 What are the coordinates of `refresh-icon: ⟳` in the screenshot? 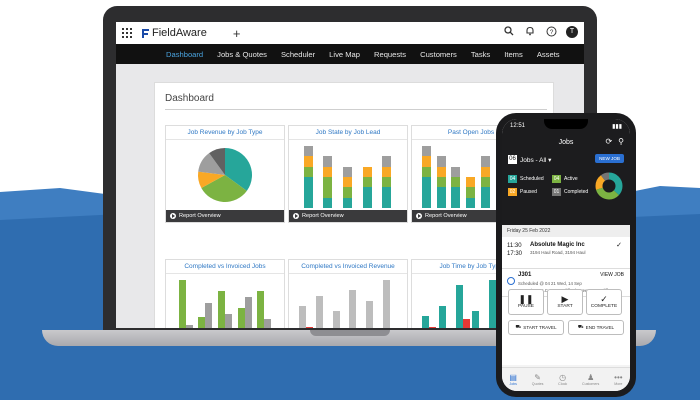 It's located at (608, 141).